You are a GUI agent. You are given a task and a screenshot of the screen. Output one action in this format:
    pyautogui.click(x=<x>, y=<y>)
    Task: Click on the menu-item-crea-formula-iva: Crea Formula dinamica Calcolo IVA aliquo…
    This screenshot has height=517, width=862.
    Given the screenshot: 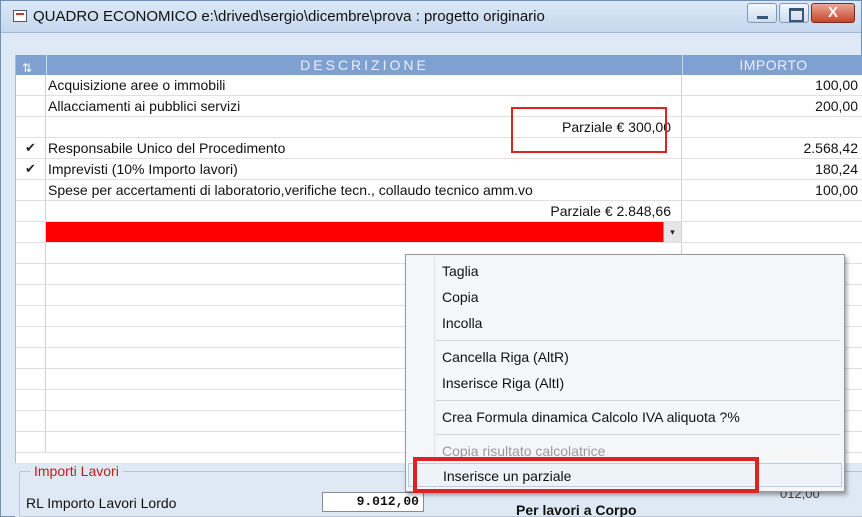 What is the action you would take?
    pyautogui.click(x=625, y=417)
    